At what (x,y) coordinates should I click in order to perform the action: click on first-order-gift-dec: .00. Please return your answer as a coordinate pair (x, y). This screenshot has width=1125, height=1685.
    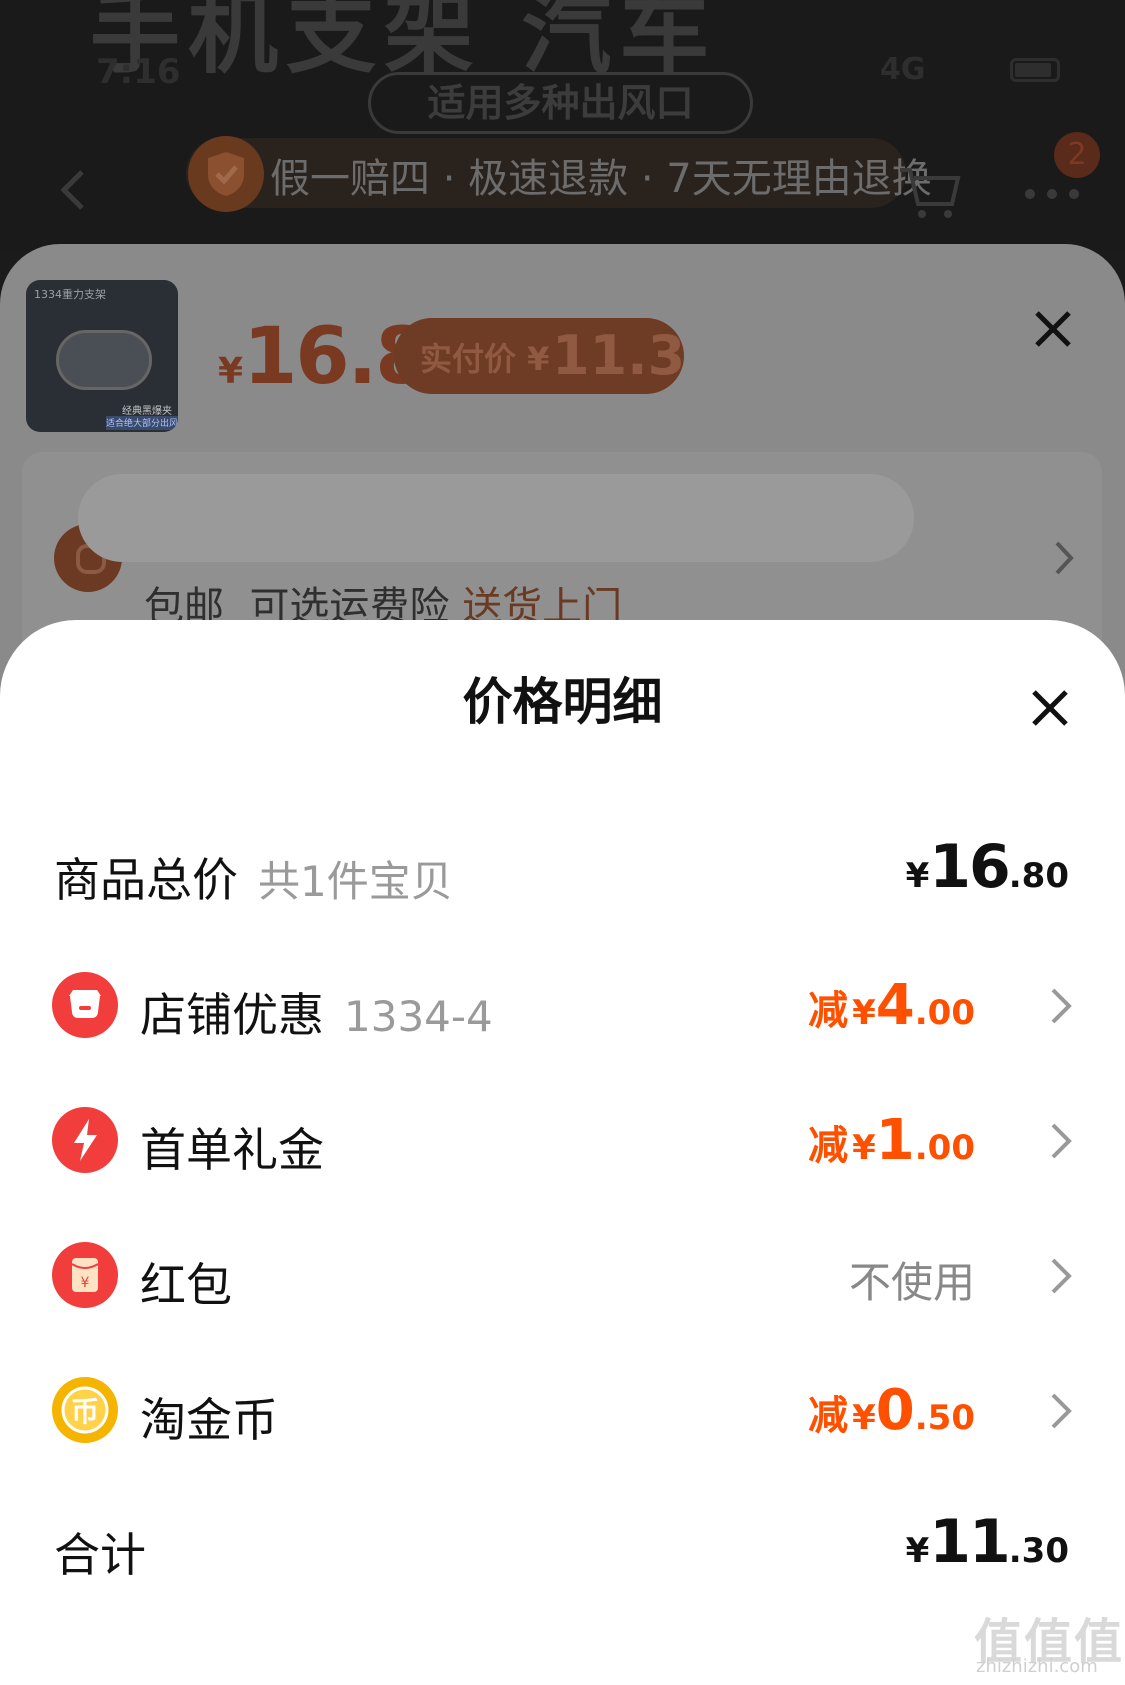
    Looking at the image, I should click on (944, 1148).